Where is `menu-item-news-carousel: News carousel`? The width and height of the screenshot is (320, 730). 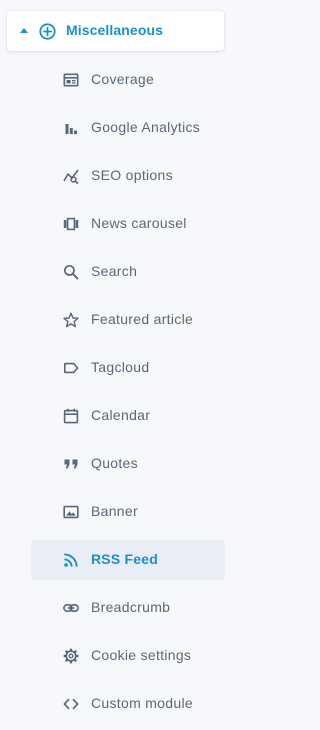 menu-item-news-carousel: News carousel is located at coordinates (128, 224).